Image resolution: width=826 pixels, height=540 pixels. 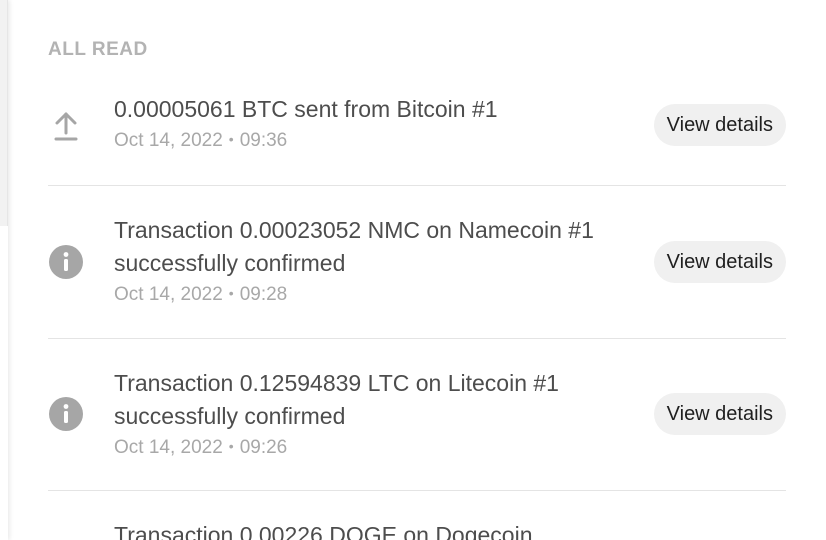 What do you see at coordinates (323, 531) in the screenshot?
I see `notification-message: Transaction 0.00226 DOGE on Dogecoin` at bounding box center [323, 531].